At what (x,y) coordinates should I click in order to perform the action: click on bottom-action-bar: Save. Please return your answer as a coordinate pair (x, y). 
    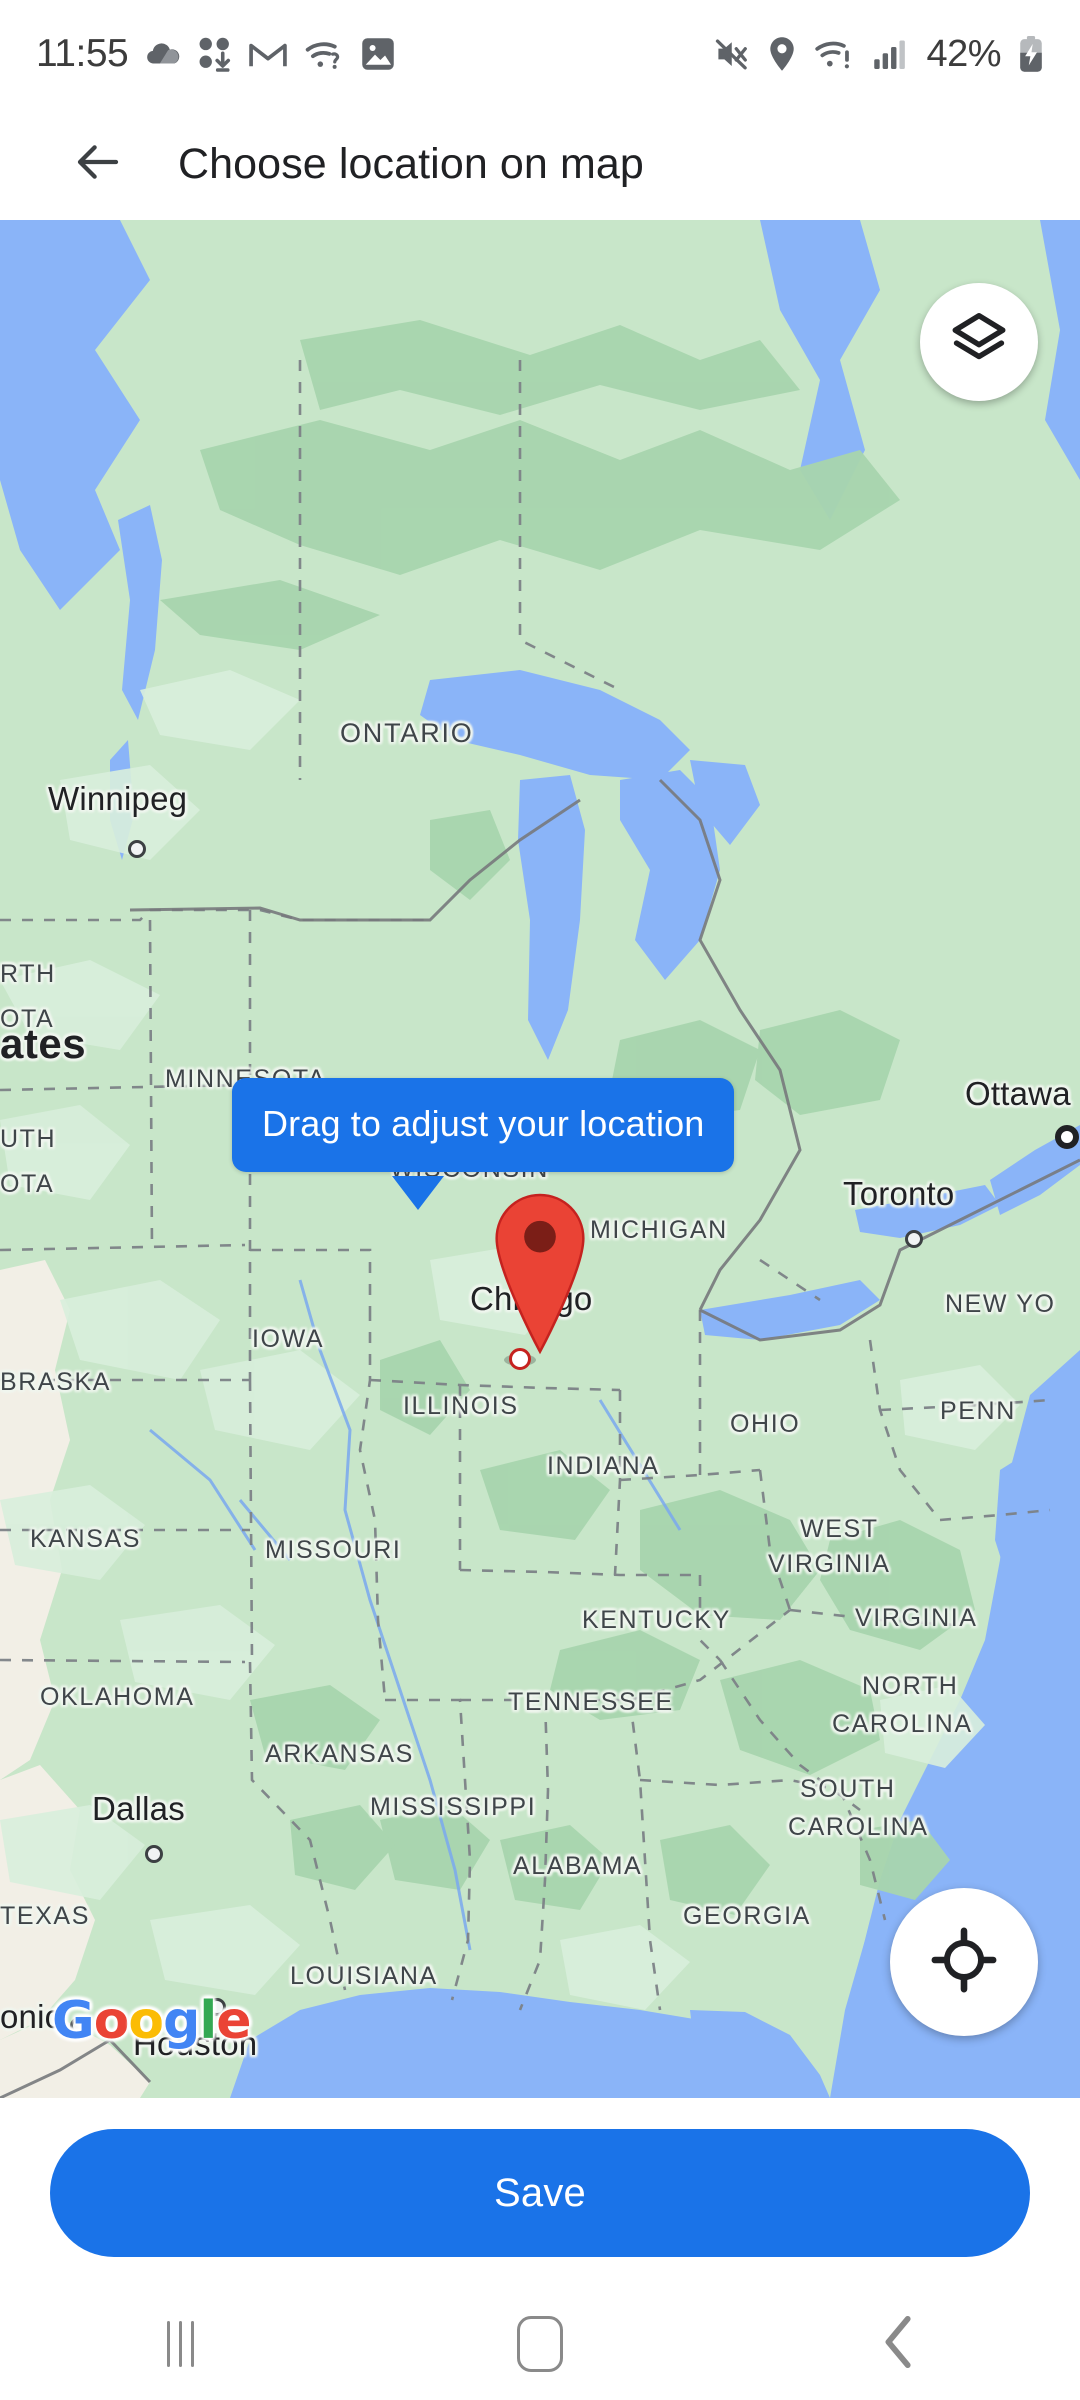
    Looking at the image, I should click on (540, 2193).